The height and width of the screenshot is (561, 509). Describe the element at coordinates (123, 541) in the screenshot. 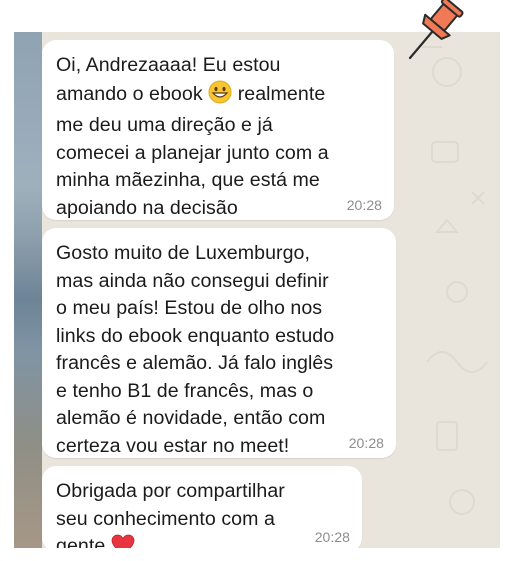

I see `red-heart-emoji` at that location.